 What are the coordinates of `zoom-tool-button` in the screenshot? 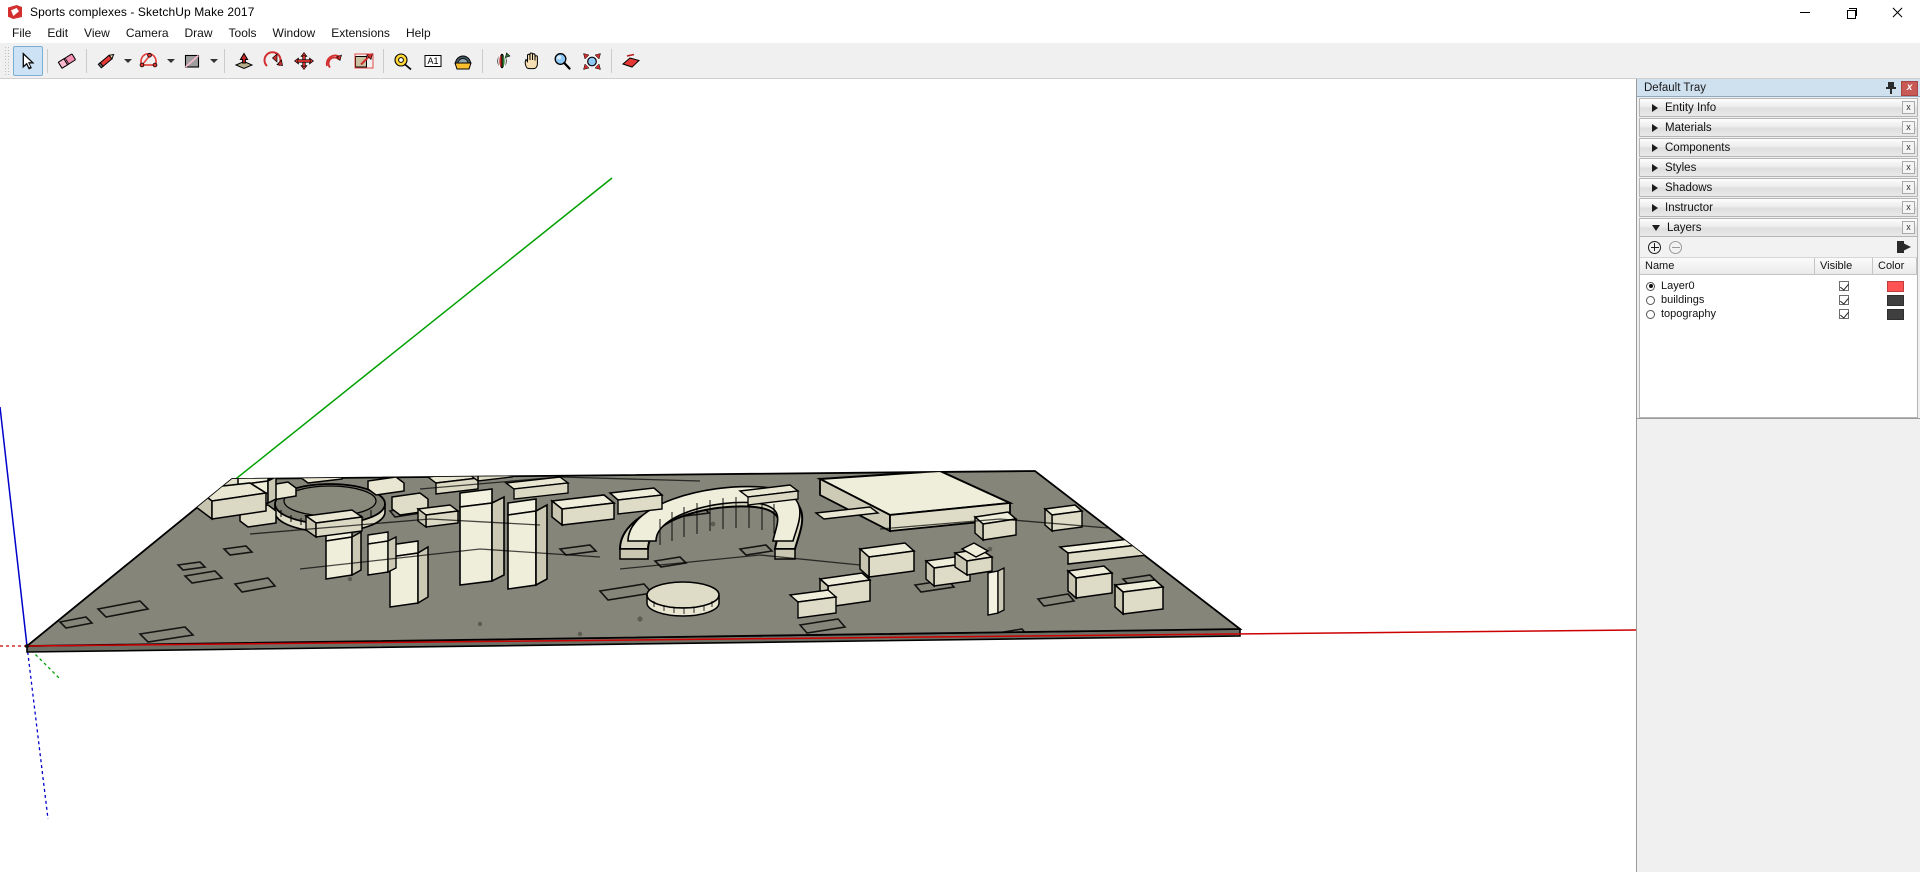 It's located at (562, 61).